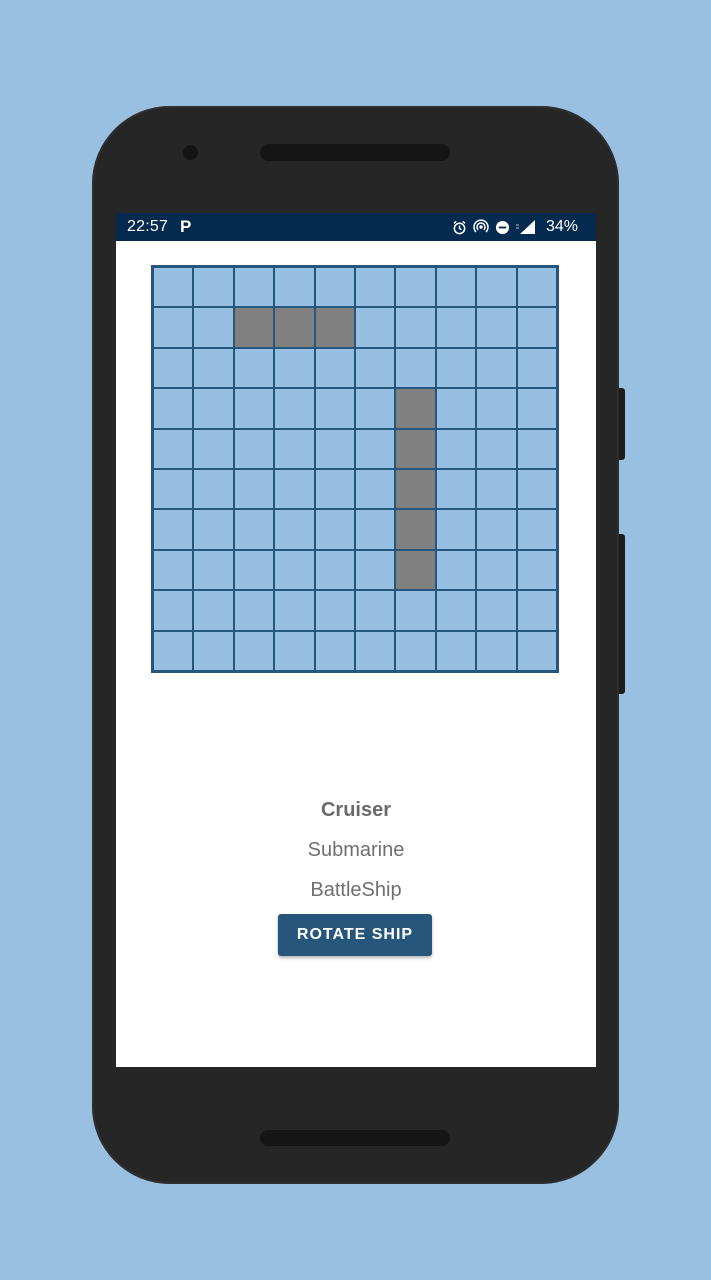 Image resolution: width=711 pixels, height=1280 pixels. I want to click on ship-item-cruiser: Cruiser, so click(356, 815).